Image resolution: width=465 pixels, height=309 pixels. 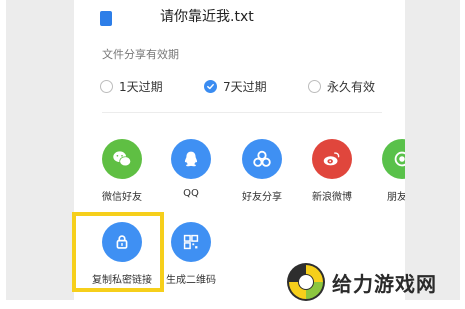 What do you see at coordinates (191, 242) in the screenshot?
I see `qrcode-icon` at bounding box center [191, 242].